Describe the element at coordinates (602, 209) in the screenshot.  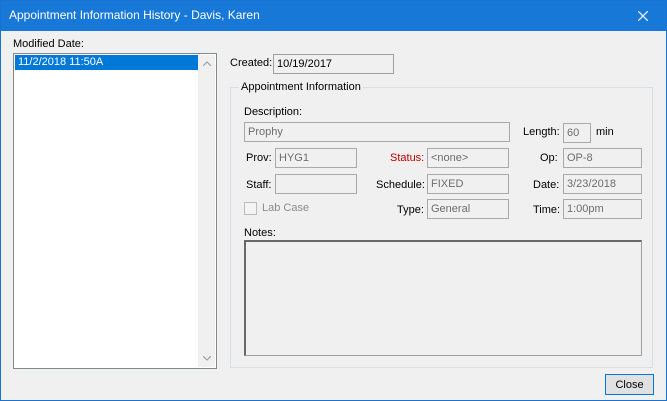
I see `time-field: 1:00pm` at that location.